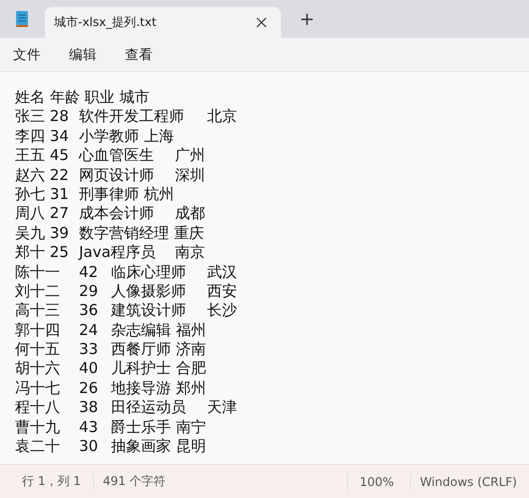 This screenshot has width=529, height=498. What do you see at coordinates (94, 136) in the screenshot?
I see `text-line: 李四 34 小学教师 上海` at bounding box center [94, 136].